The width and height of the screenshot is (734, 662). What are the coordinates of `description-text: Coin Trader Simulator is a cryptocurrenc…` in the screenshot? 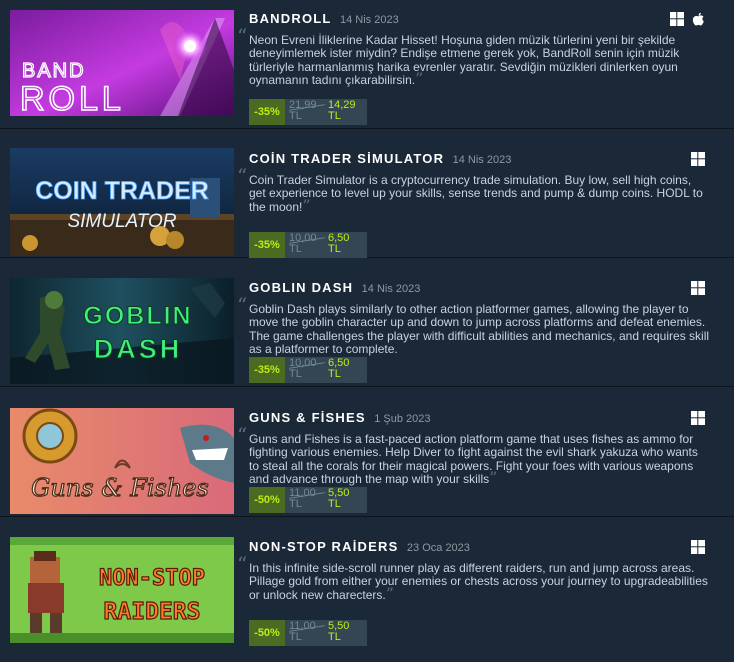 It's located at (476, 193).